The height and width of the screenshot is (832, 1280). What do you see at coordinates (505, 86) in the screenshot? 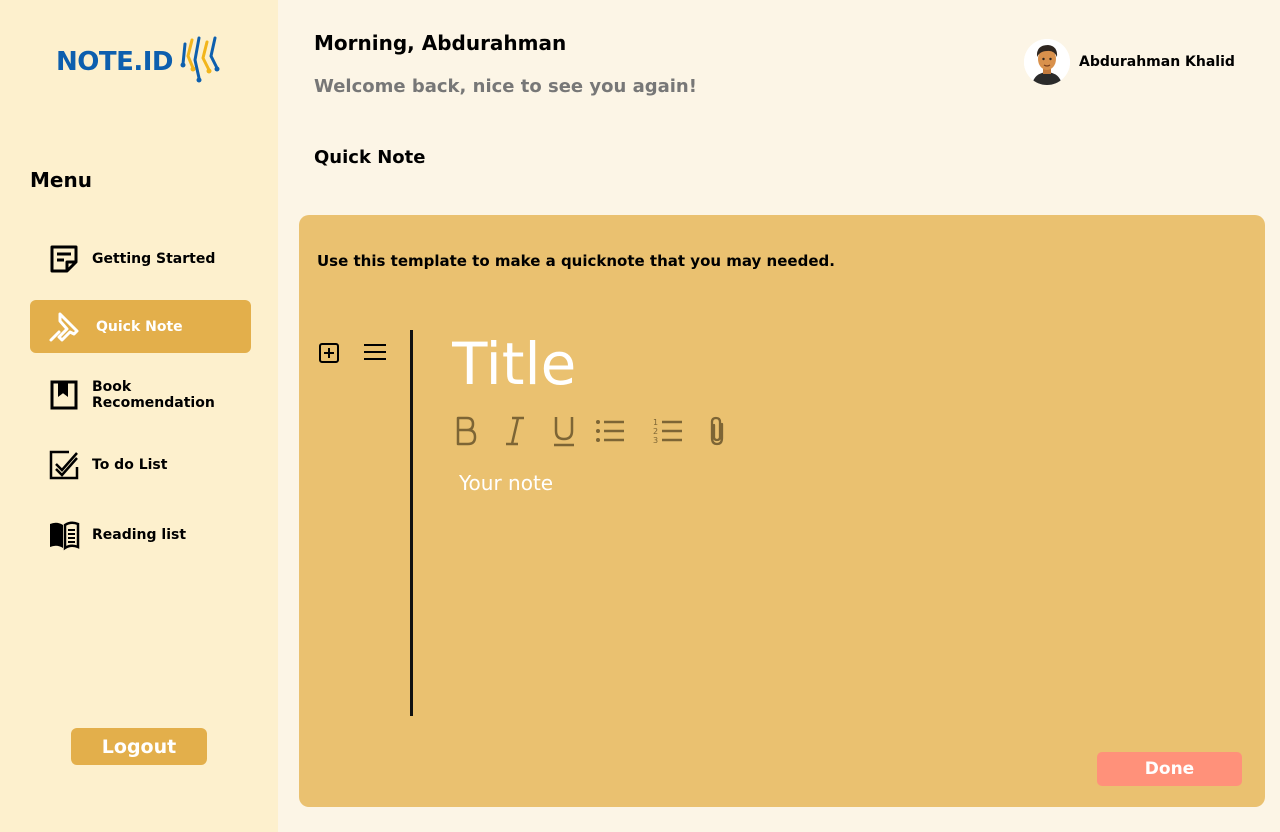
I see `welcome-message: Welcome back, nice to see you again!` at bounding box center [505, 86].